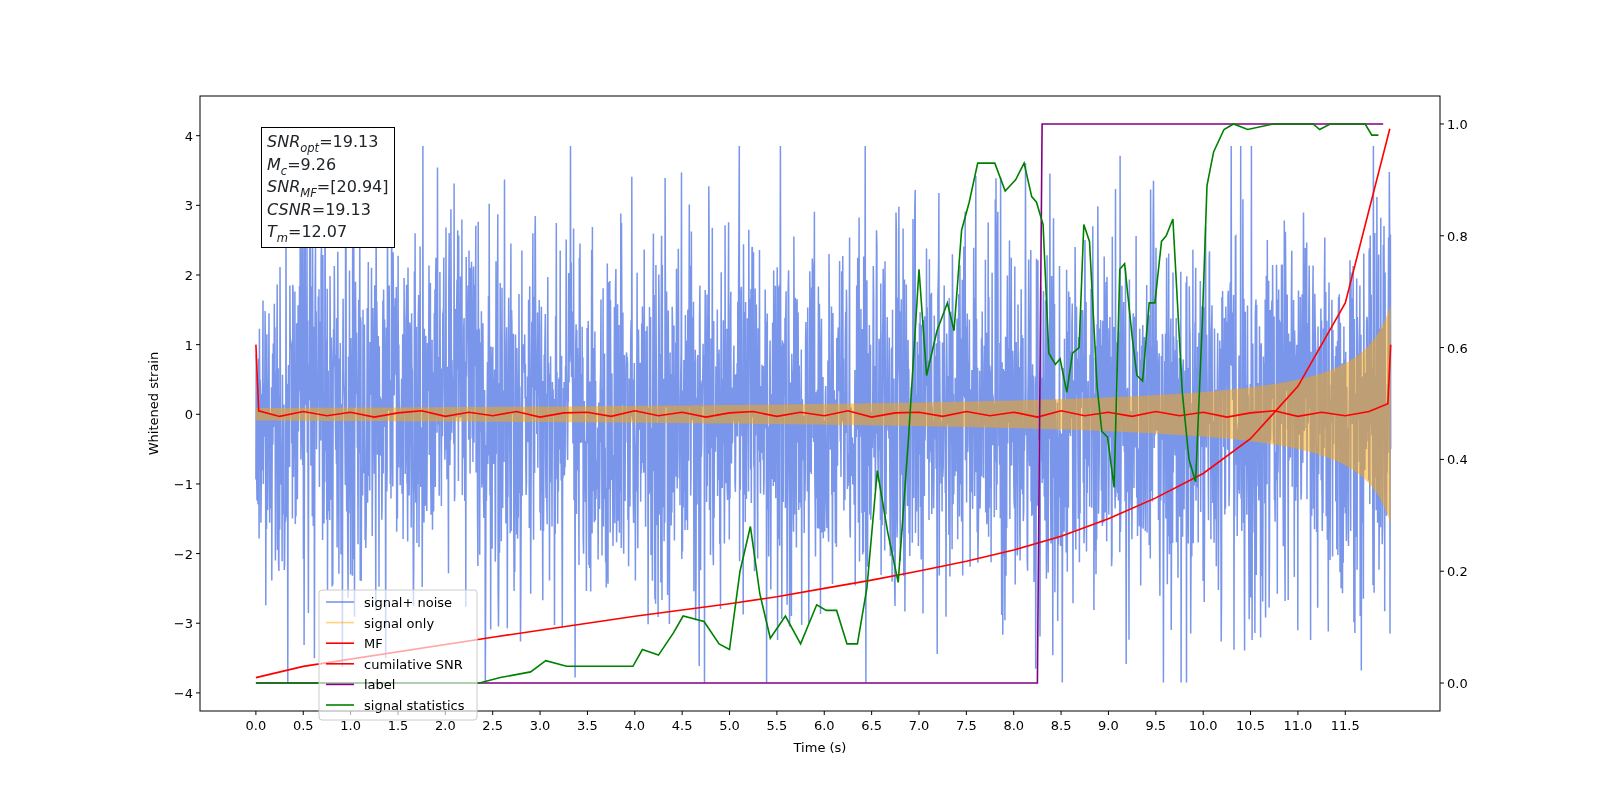  I want to click on y-tick-label: 0, so click(188, 415).